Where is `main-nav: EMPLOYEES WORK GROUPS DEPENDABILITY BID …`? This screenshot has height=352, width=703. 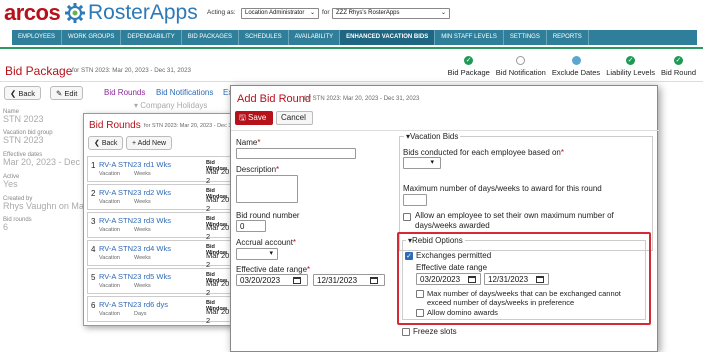
main-nav: EMPLOYEES WORK GROUPS DEPENDABILITY BID … is located at coordinates (354, 37).